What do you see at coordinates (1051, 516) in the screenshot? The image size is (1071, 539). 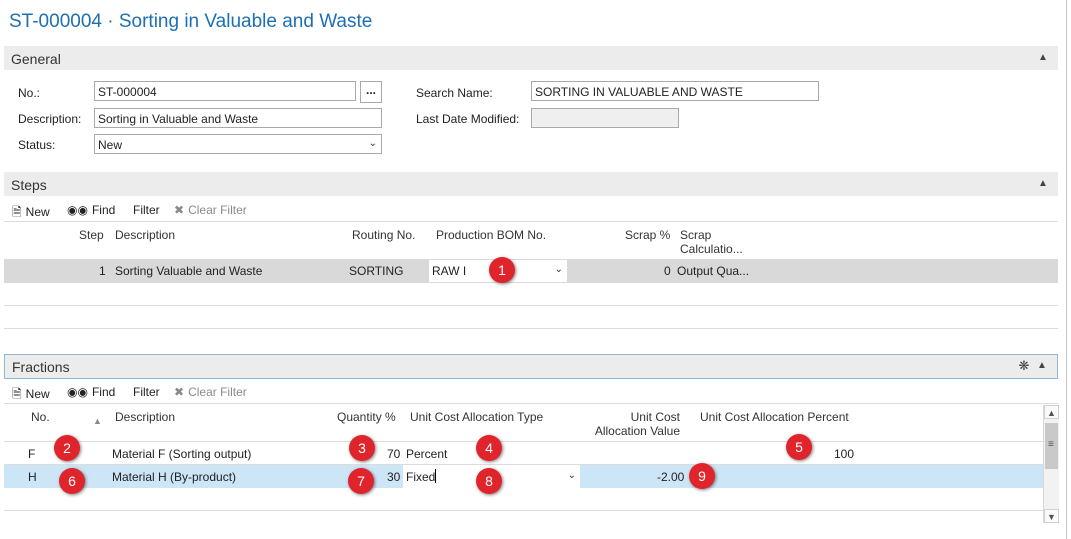 I see `scroll-down-icon: ▼` at bounding box center [1051, 516].